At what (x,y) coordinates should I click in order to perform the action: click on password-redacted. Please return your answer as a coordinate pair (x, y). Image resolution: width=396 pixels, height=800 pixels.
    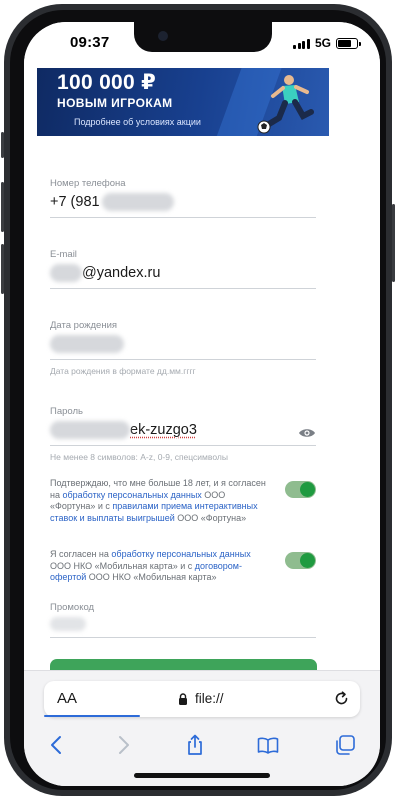
    Looking at the image, I should click on (90, 430).